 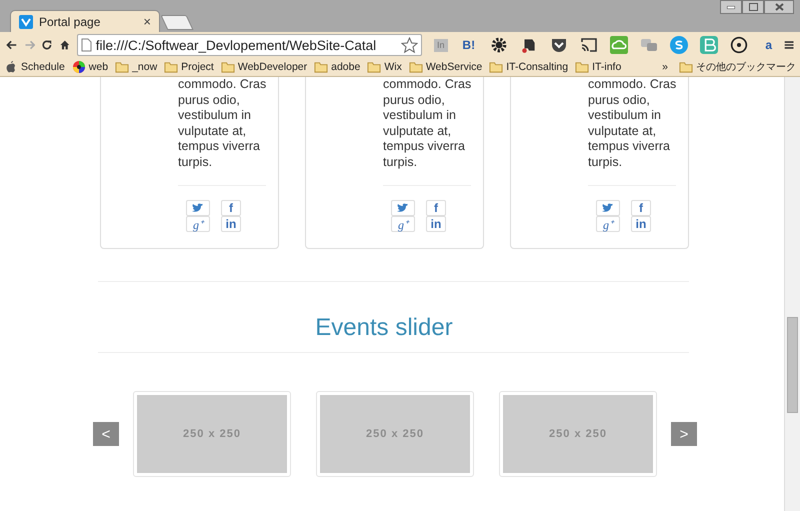 What do you see at coordinates (90, 67) in the screenshot?
I see `bookmark-item: web` at bounding box center [90, 67].